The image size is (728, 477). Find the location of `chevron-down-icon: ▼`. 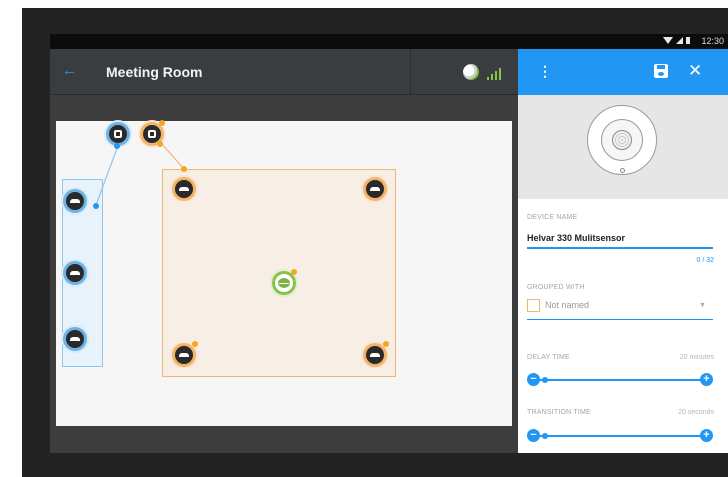

chevron-down-icon: ▼ is located at coordinates (702, 305).